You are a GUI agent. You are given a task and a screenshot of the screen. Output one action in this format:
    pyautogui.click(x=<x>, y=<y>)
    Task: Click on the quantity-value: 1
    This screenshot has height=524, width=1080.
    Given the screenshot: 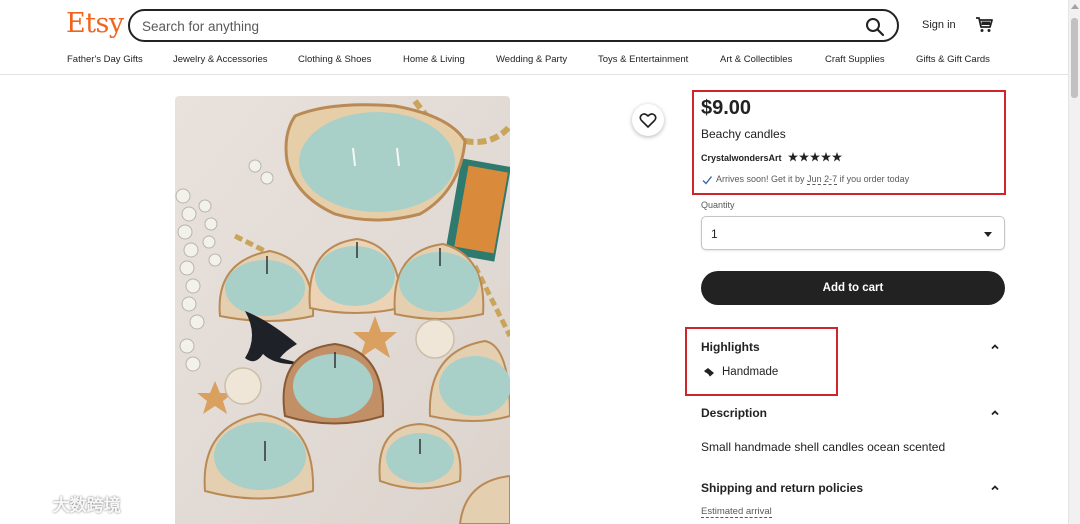 What is the action you would take?
    pyautogui.click(x=714, y=234)
    